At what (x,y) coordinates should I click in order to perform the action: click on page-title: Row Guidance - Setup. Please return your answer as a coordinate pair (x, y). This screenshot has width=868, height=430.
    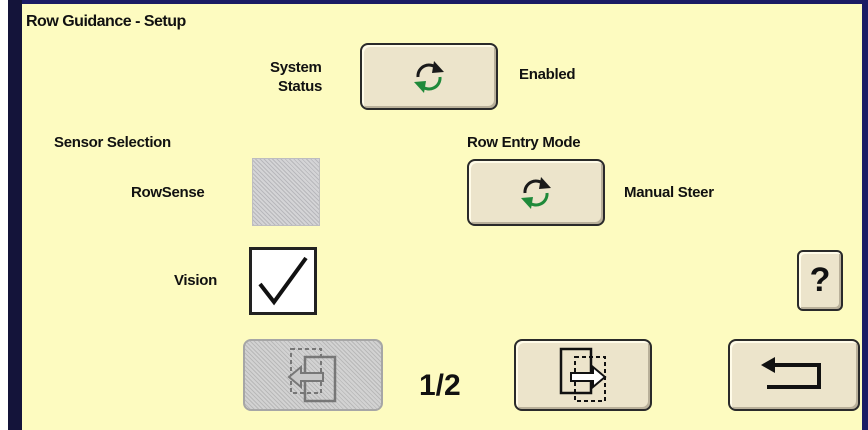
    Looking at the image, I should click on (106, 21).